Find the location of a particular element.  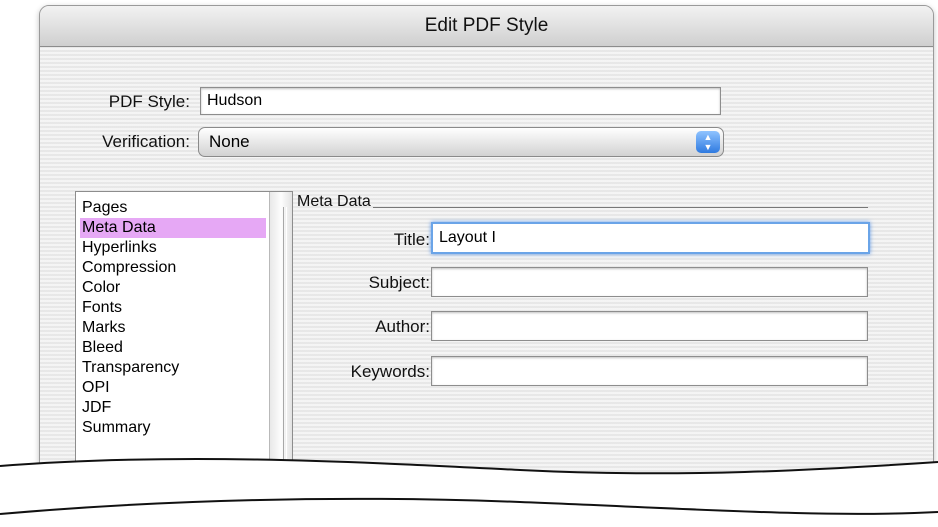

torn-edge-decoration is located at coordinates (469, 492).